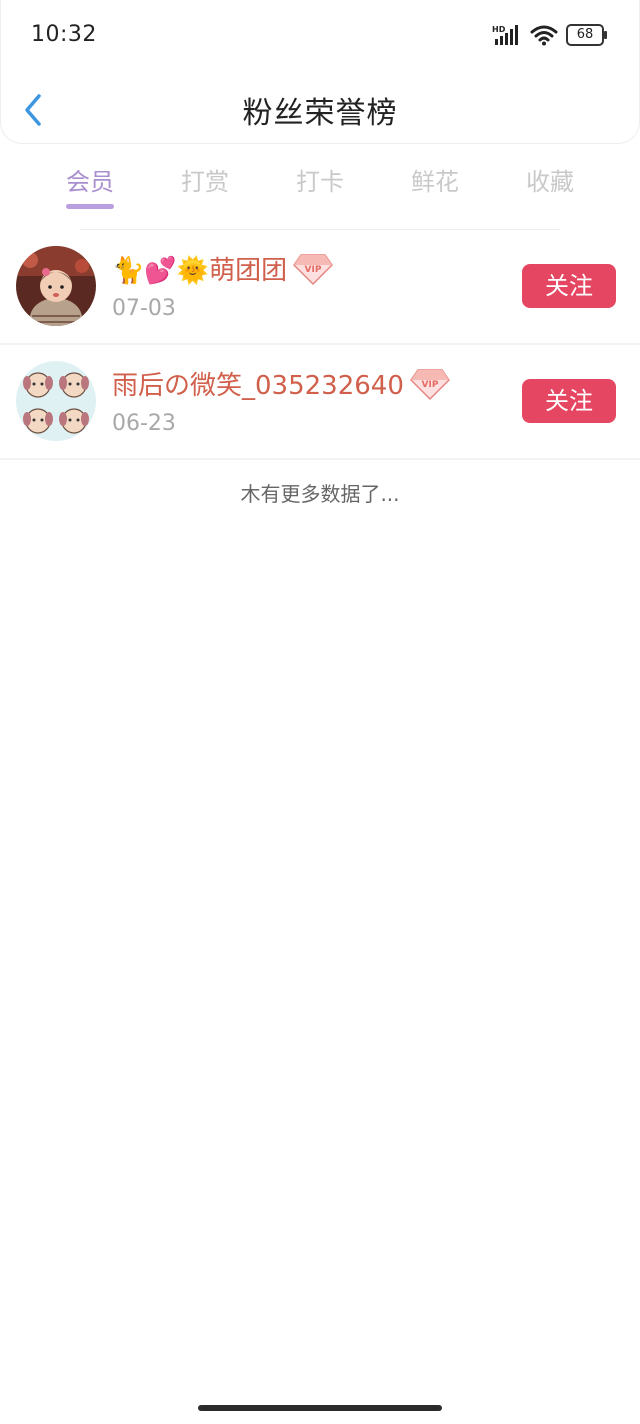 This screenshot has height=1424, width=640. I want to click on page-title: 粉丝荣誉榜, so click(320, 113).